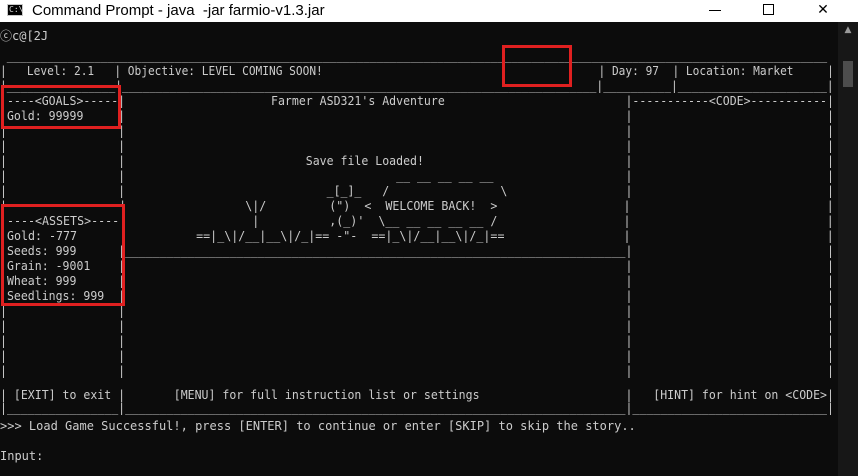 The height and width of the screenshot is (476, 858). Describe the element at coordinates (417, 206) in the screenshot. I see `terminal-line: | | \|/ (") < WELCOME BACK! > | |` at that location.